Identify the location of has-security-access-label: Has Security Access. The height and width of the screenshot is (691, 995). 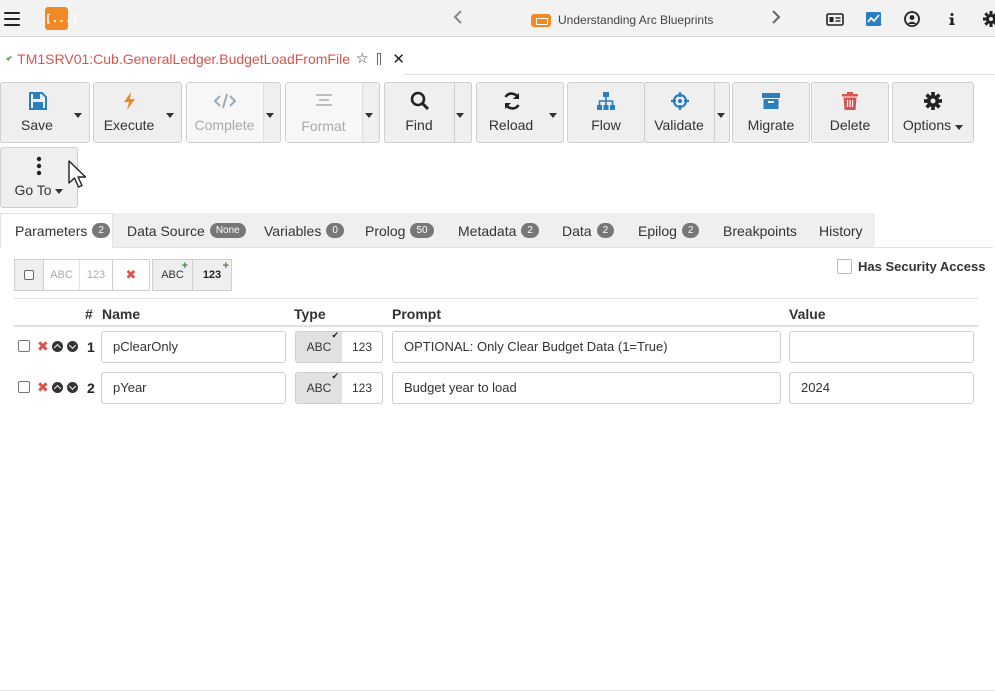
(922, 266).